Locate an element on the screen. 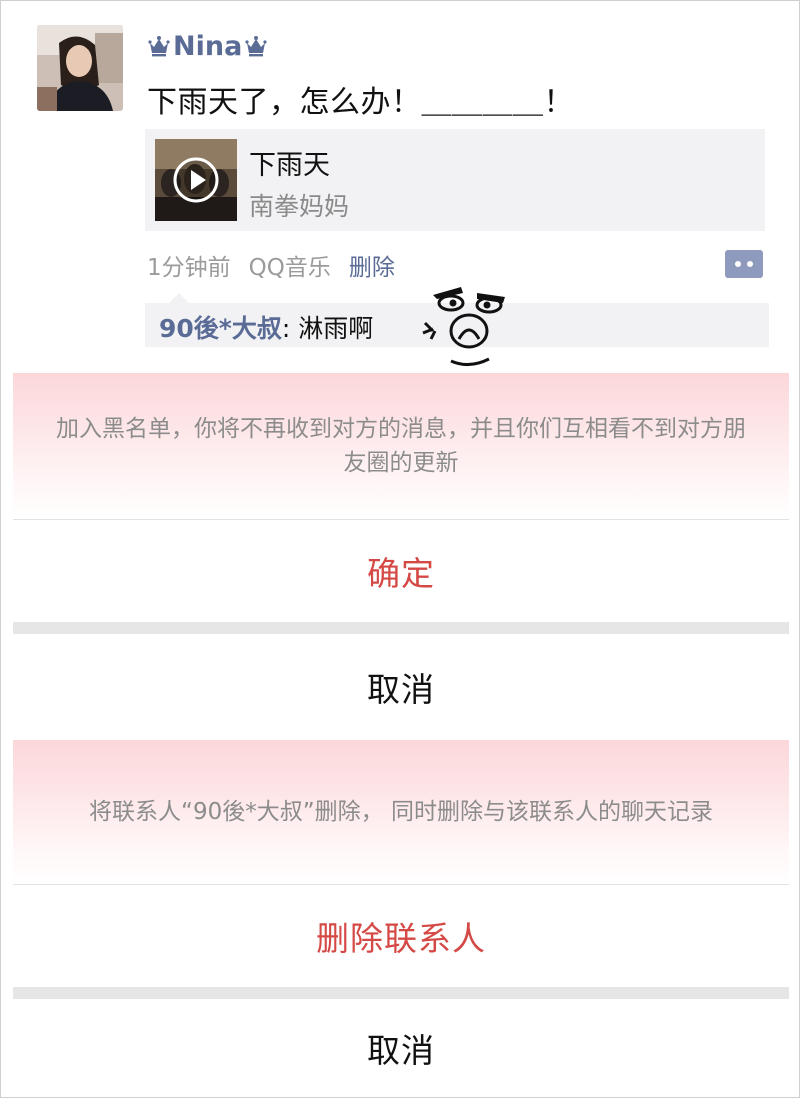  post-author: Nina is located at coordinates (207, 46).